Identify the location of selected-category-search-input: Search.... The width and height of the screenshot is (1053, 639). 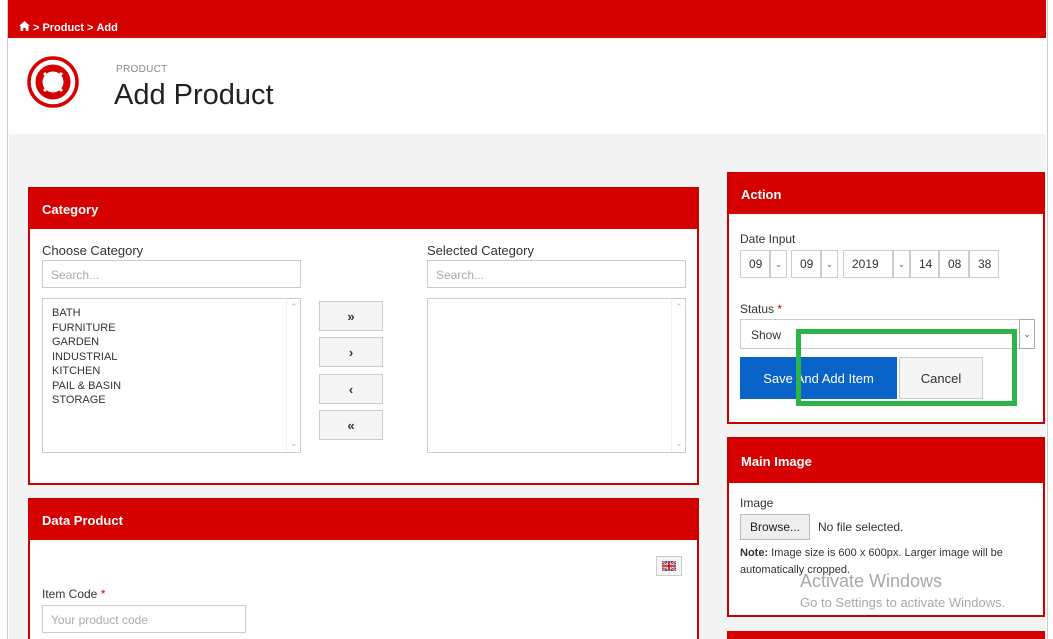
(556, 274).